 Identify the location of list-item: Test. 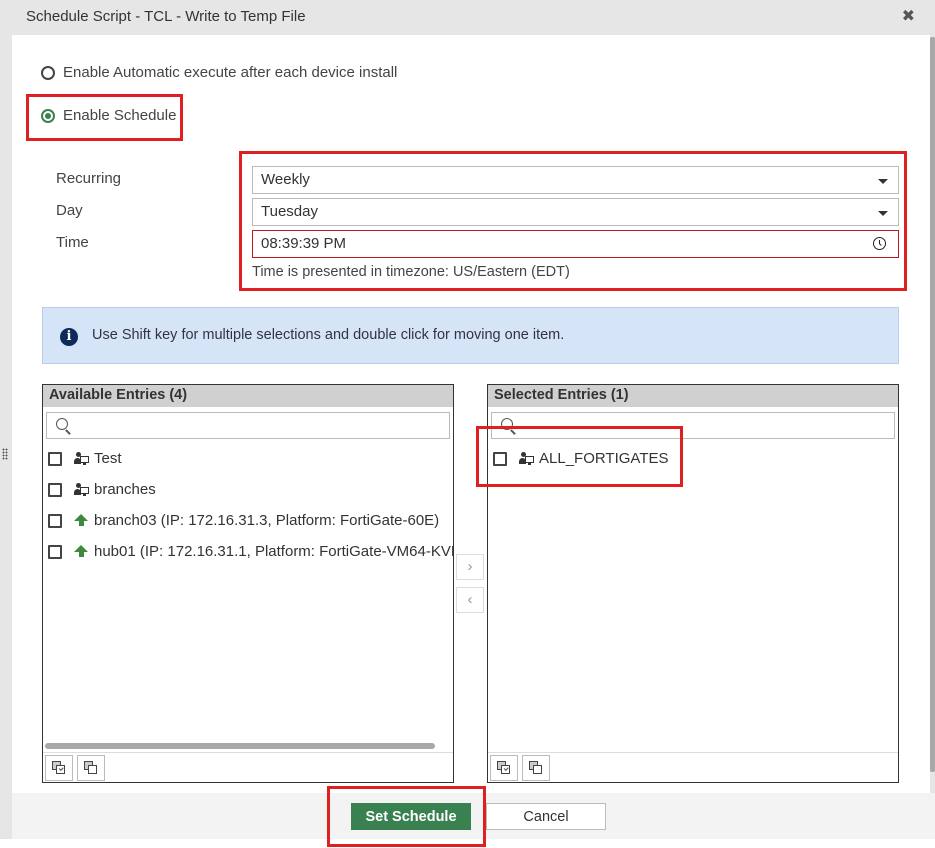
(85, 458).